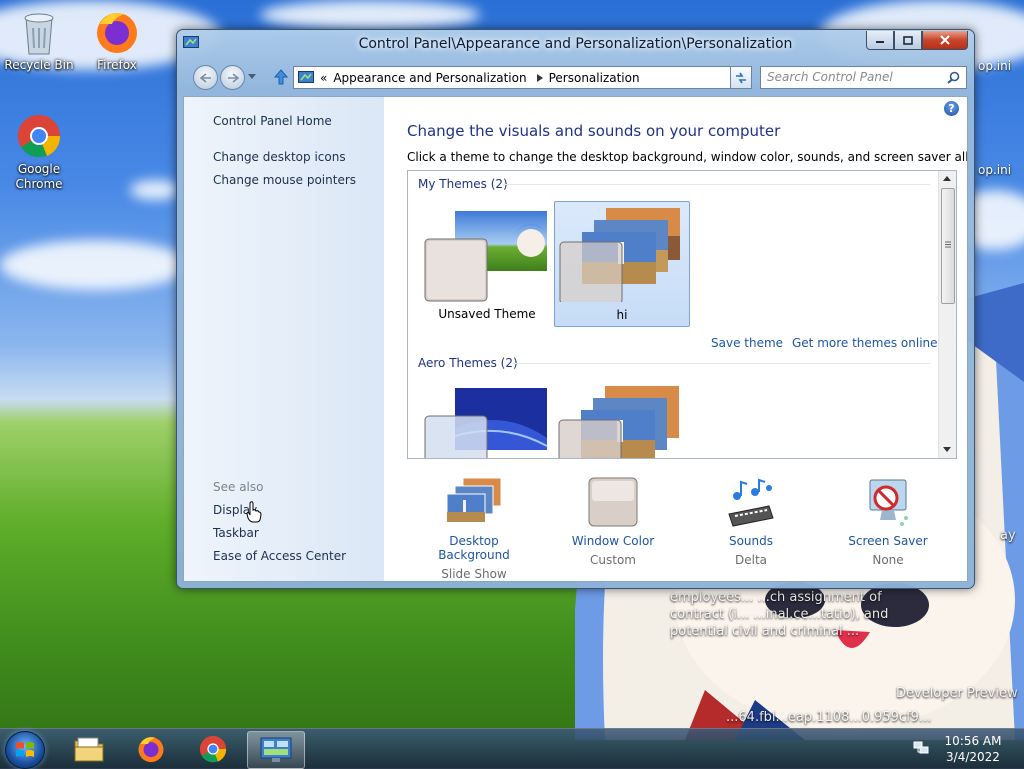  I want to click on sounds-option: Sounds Delta, so click(751, 521).